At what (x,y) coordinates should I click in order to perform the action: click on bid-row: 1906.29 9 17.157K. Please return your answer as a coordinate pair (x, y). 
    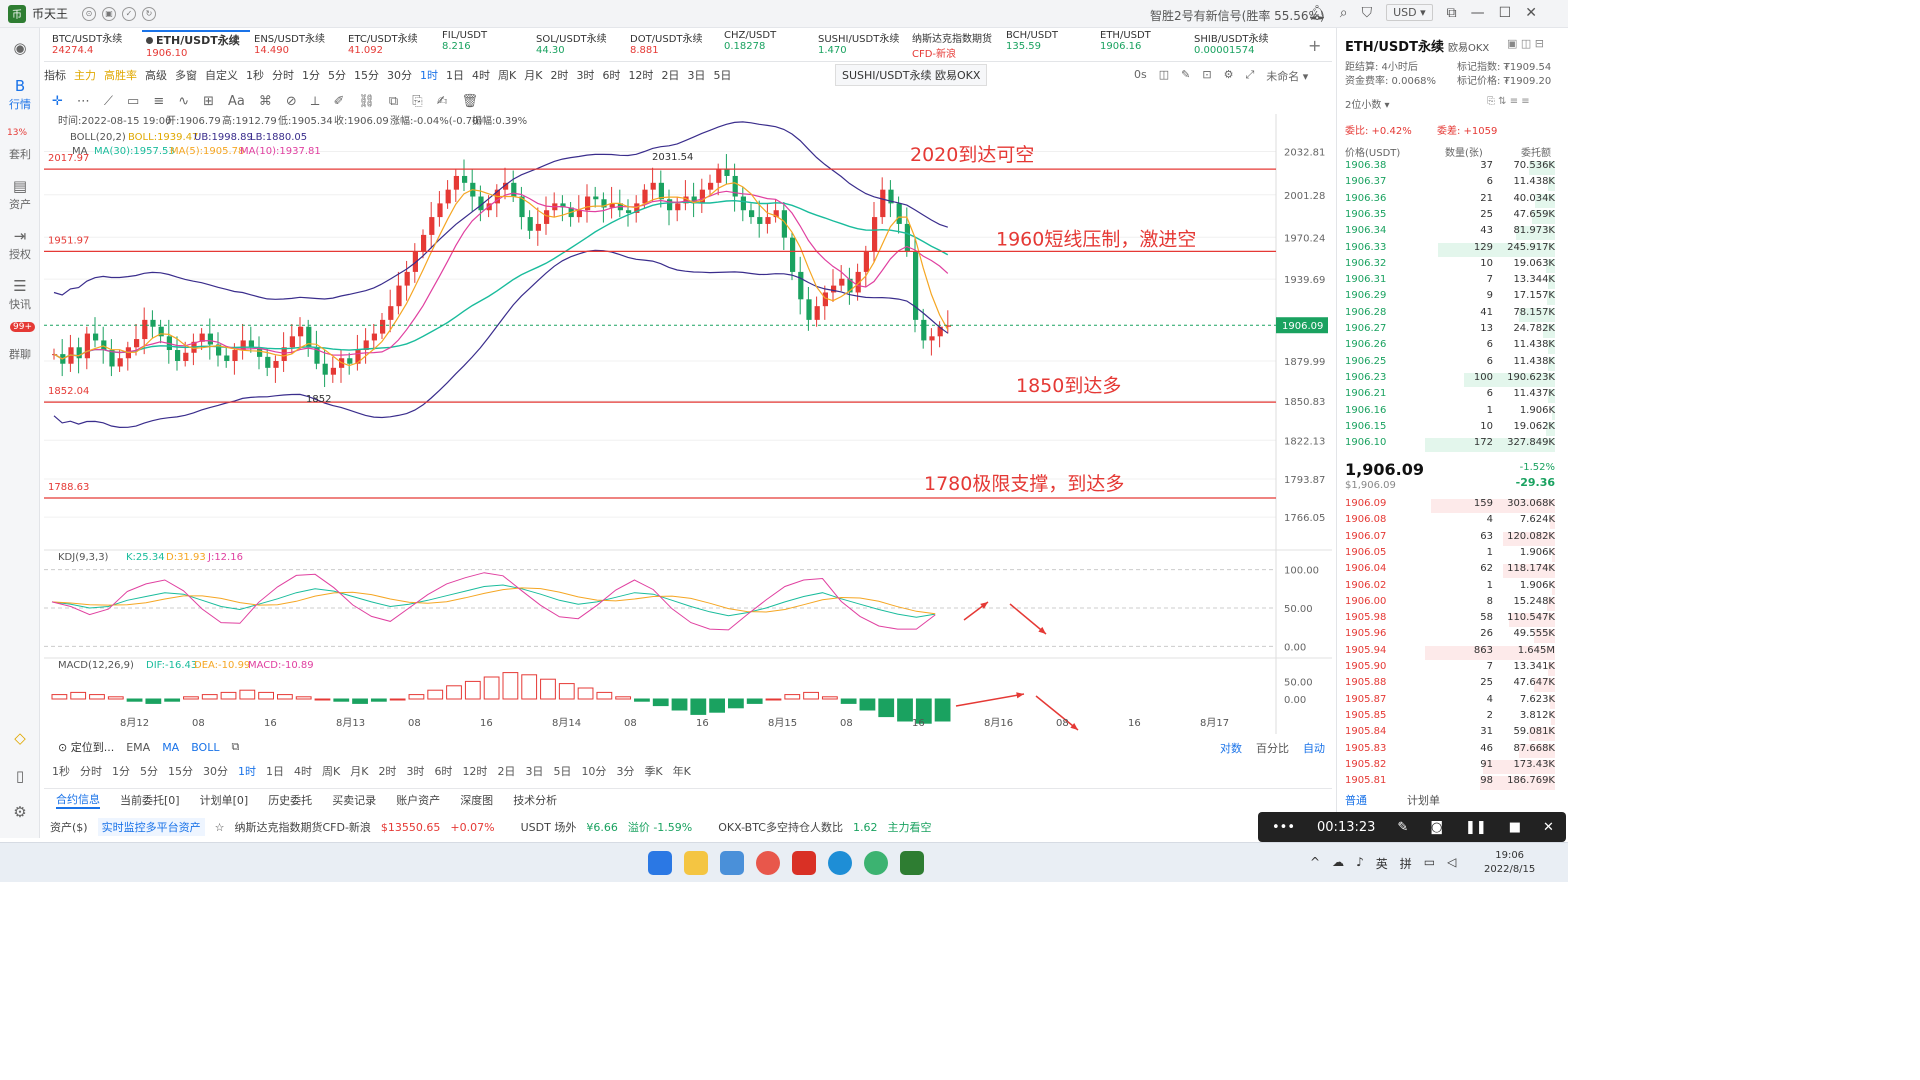
    Looking at the image, I should click on (1449, 298).